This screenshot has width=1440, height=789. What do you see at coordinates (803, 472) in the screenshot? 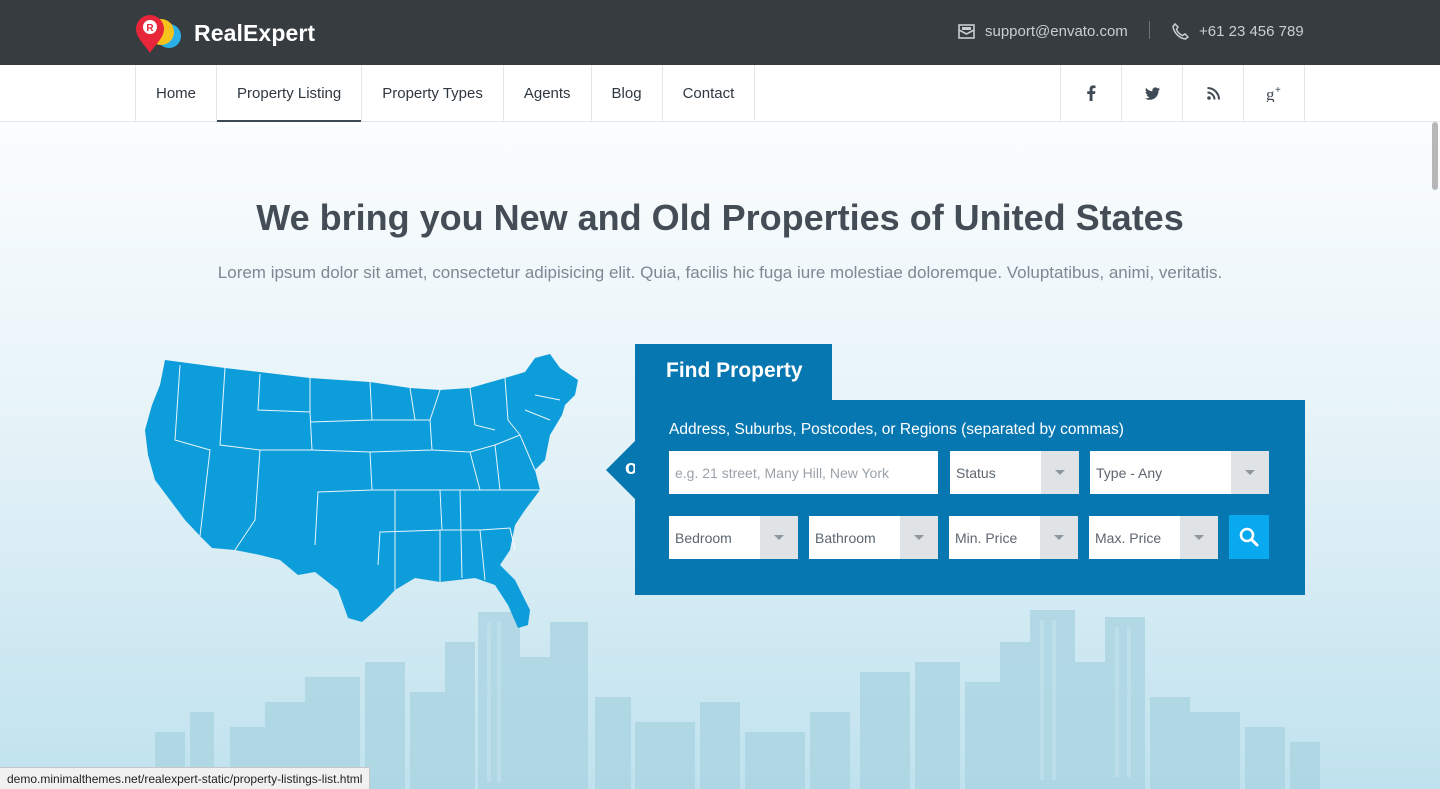
I see `address-search-input` at bounding box center [803, 472].